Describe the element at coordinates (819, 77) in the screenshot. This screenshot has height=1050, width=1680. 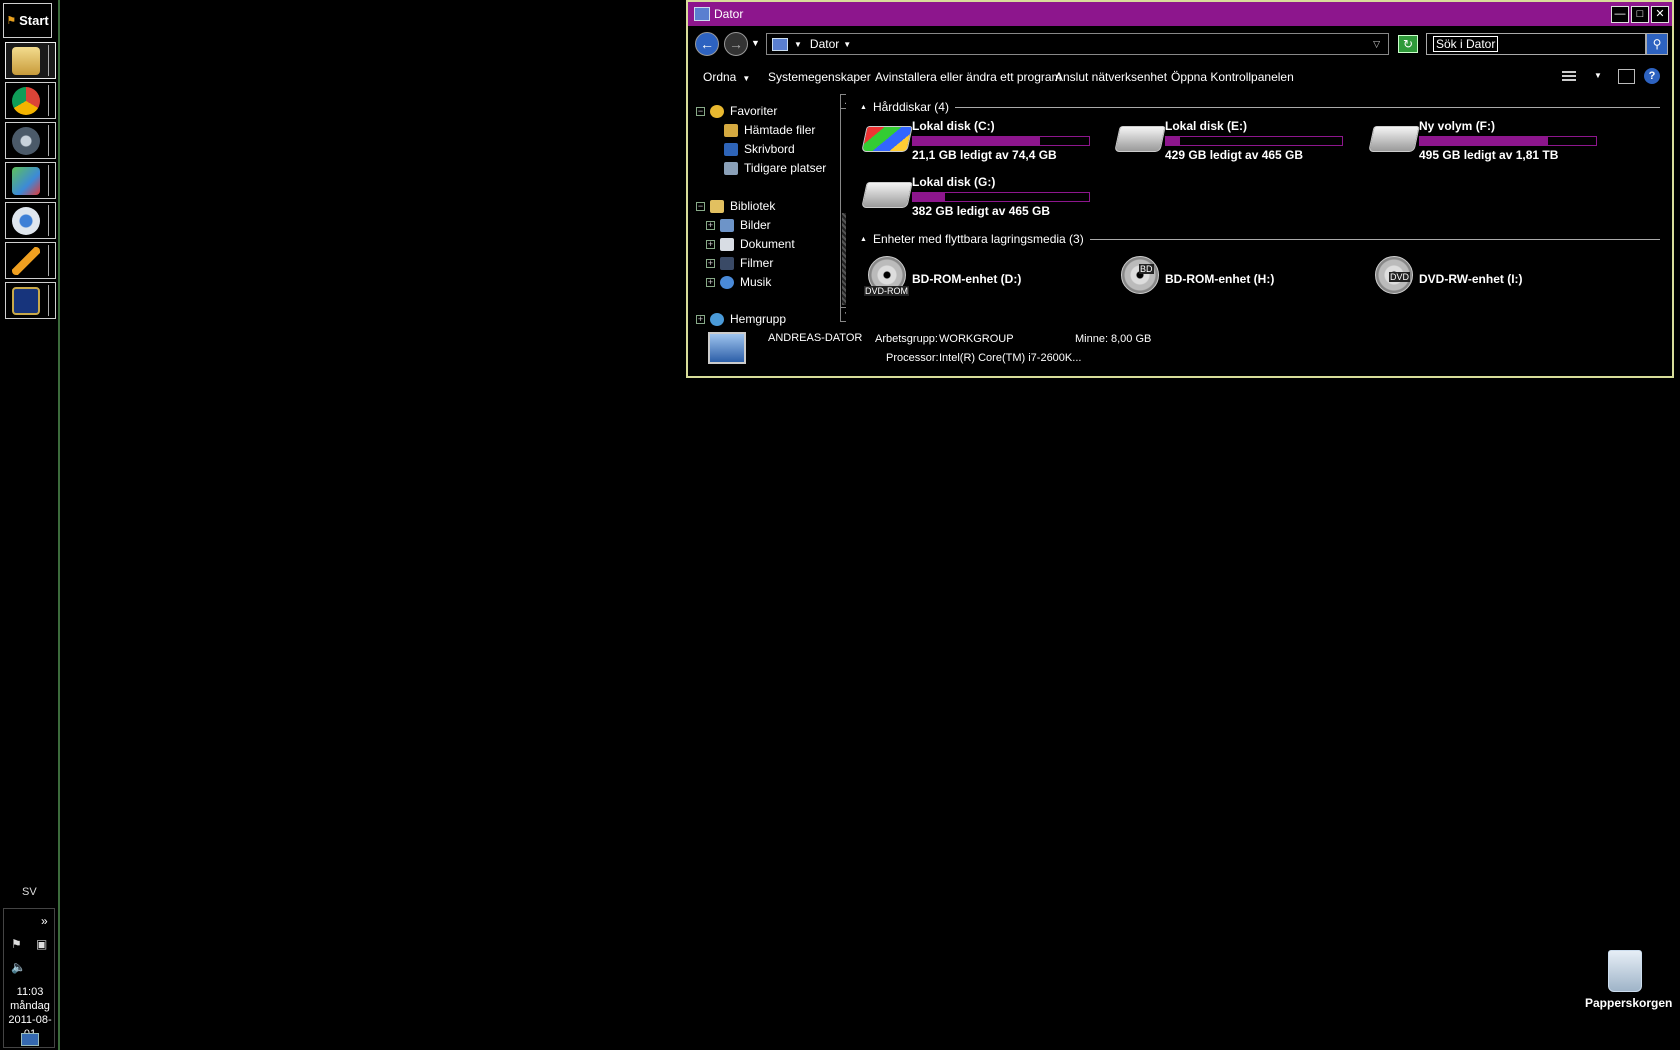
I see `system-properties-button: Systemegenskaper` at that location.